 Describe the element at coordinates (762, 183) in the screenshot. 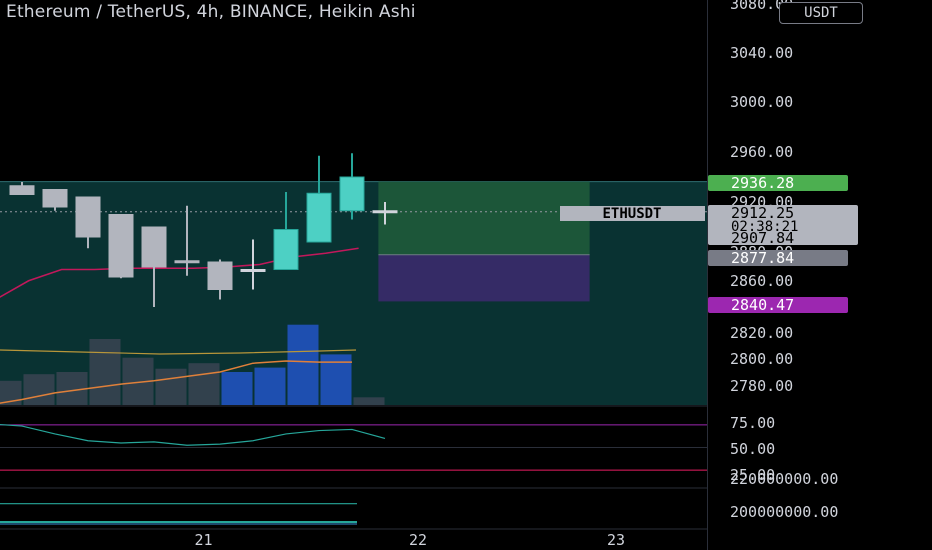

I see `target-price-label: 2936.28` at that location.